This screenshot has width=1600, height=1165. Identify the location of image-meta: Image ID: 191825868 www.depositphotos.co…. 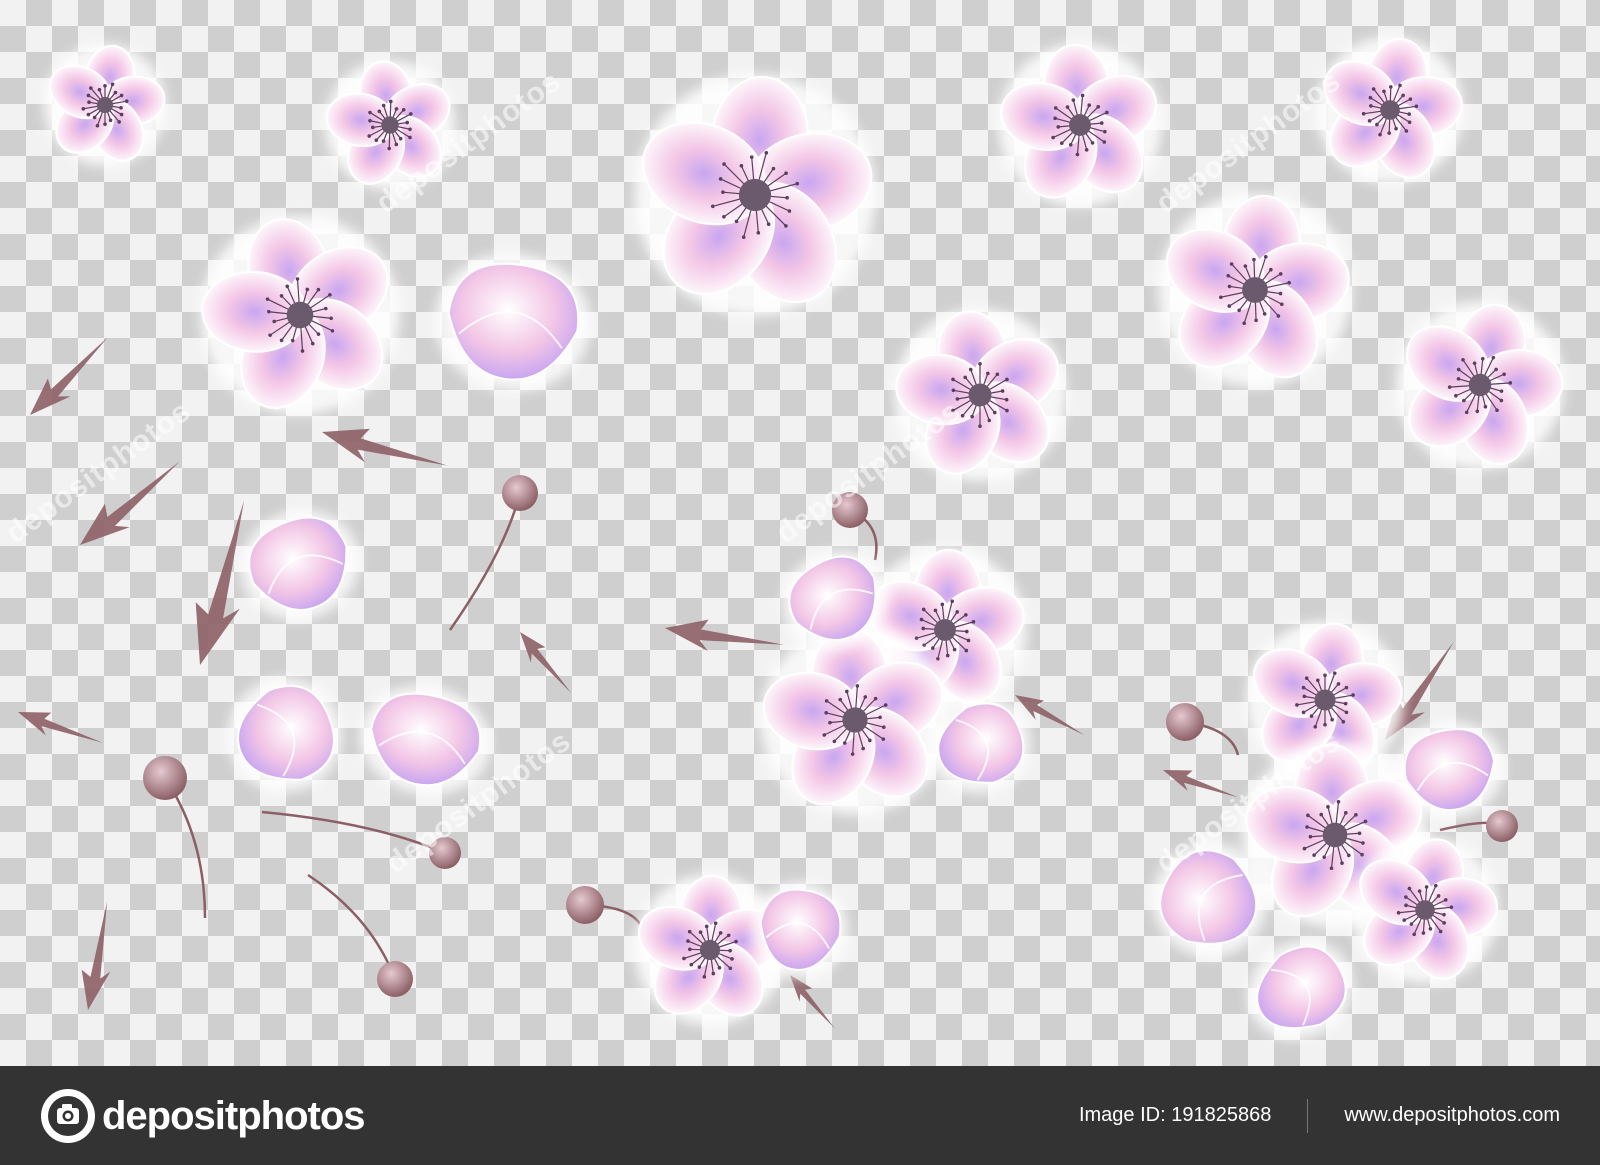
(1319, 1115).